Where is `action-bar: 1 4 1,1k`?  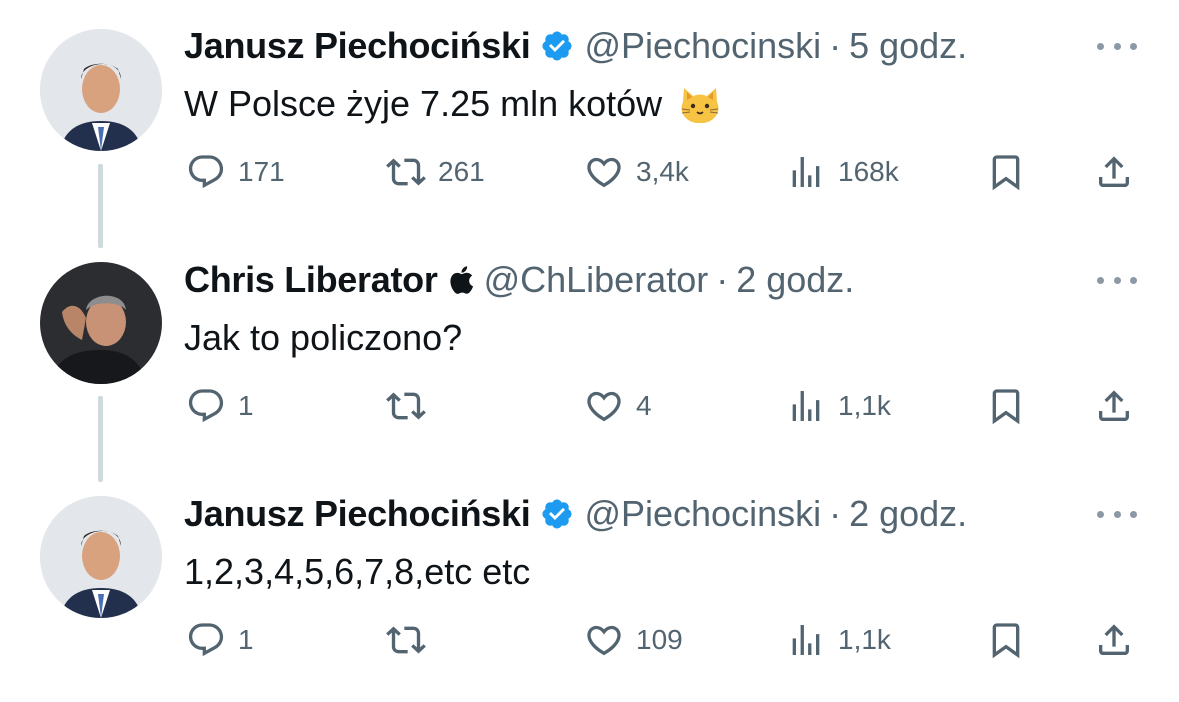
action-bar: 1 4 1,1k is located at coordinates (589, 406).